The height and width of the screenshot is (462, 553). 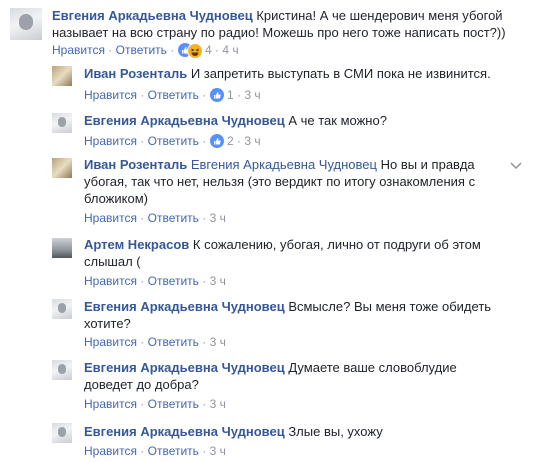 What do you see at coordinates (107, 323) in the screenshot?
I see `comment-text-line: хотите?` at bounding box center [107, 323].